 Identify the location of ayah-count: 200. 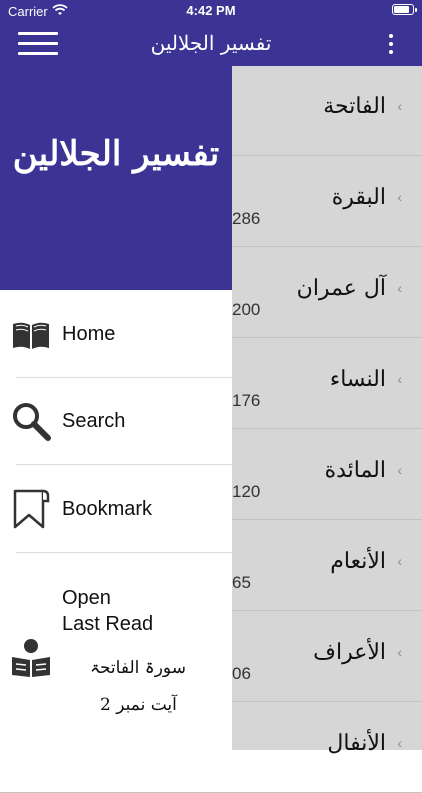
(246, 309).